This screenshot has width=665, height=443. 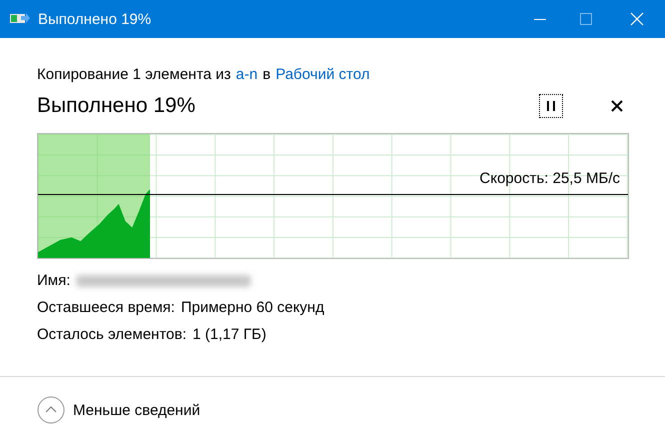 I want to click on copy-description: Копирование 1 элемента из, so click(x=134, y=74).